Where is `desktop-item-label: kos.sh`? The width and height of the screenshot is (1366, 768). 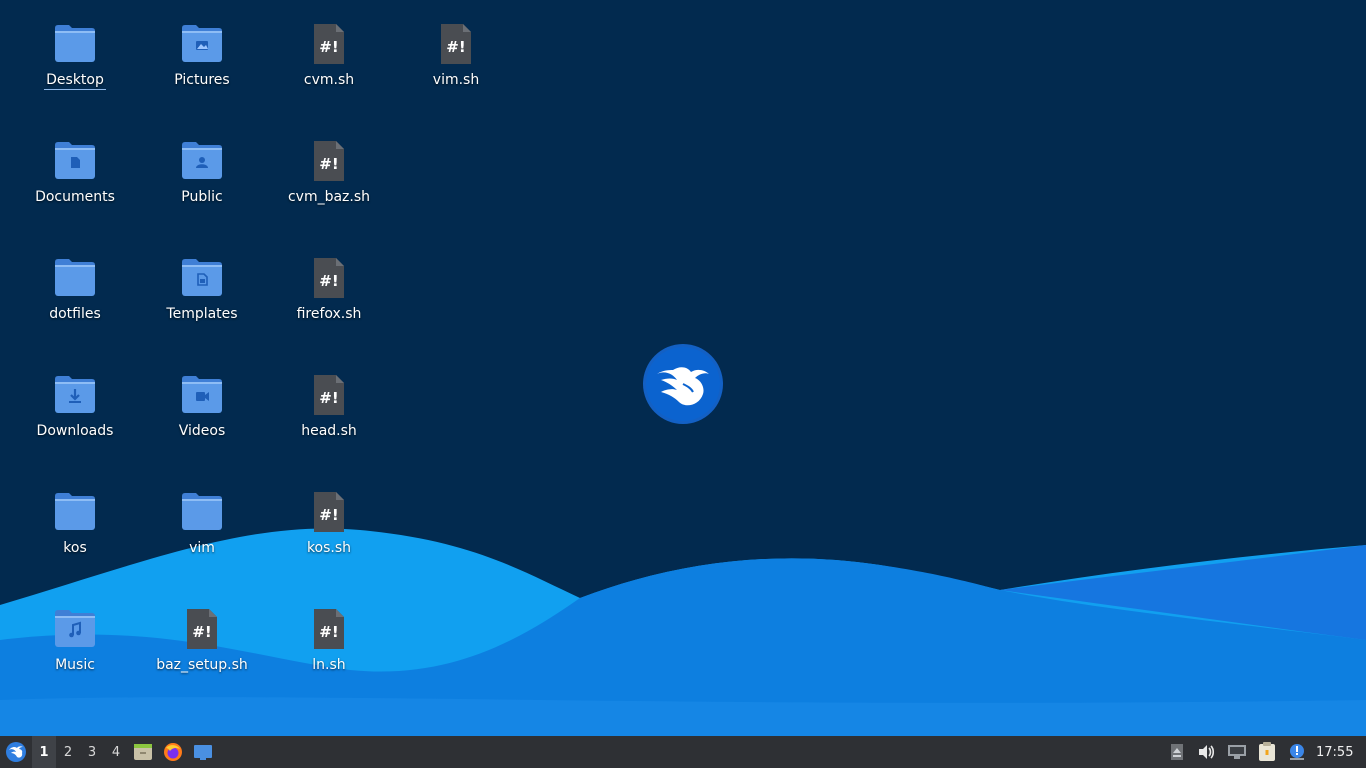
desktop-item-label: kos.sh is located at coordinates (329, 548).